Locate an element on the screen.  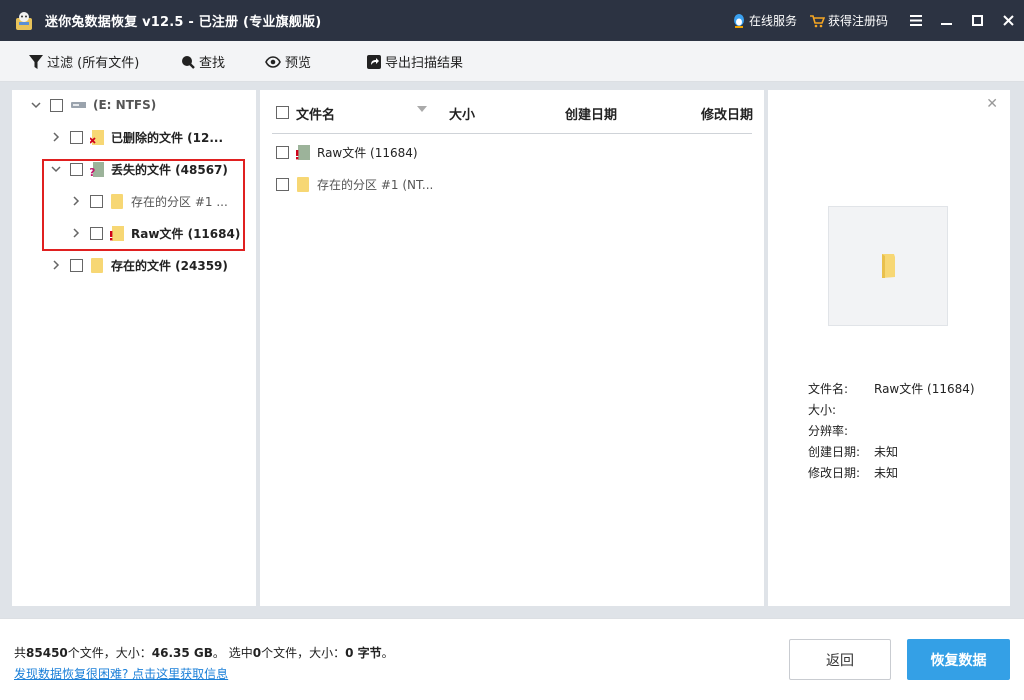
selected-size: 0 字节 is located at coordinates (363, 653).